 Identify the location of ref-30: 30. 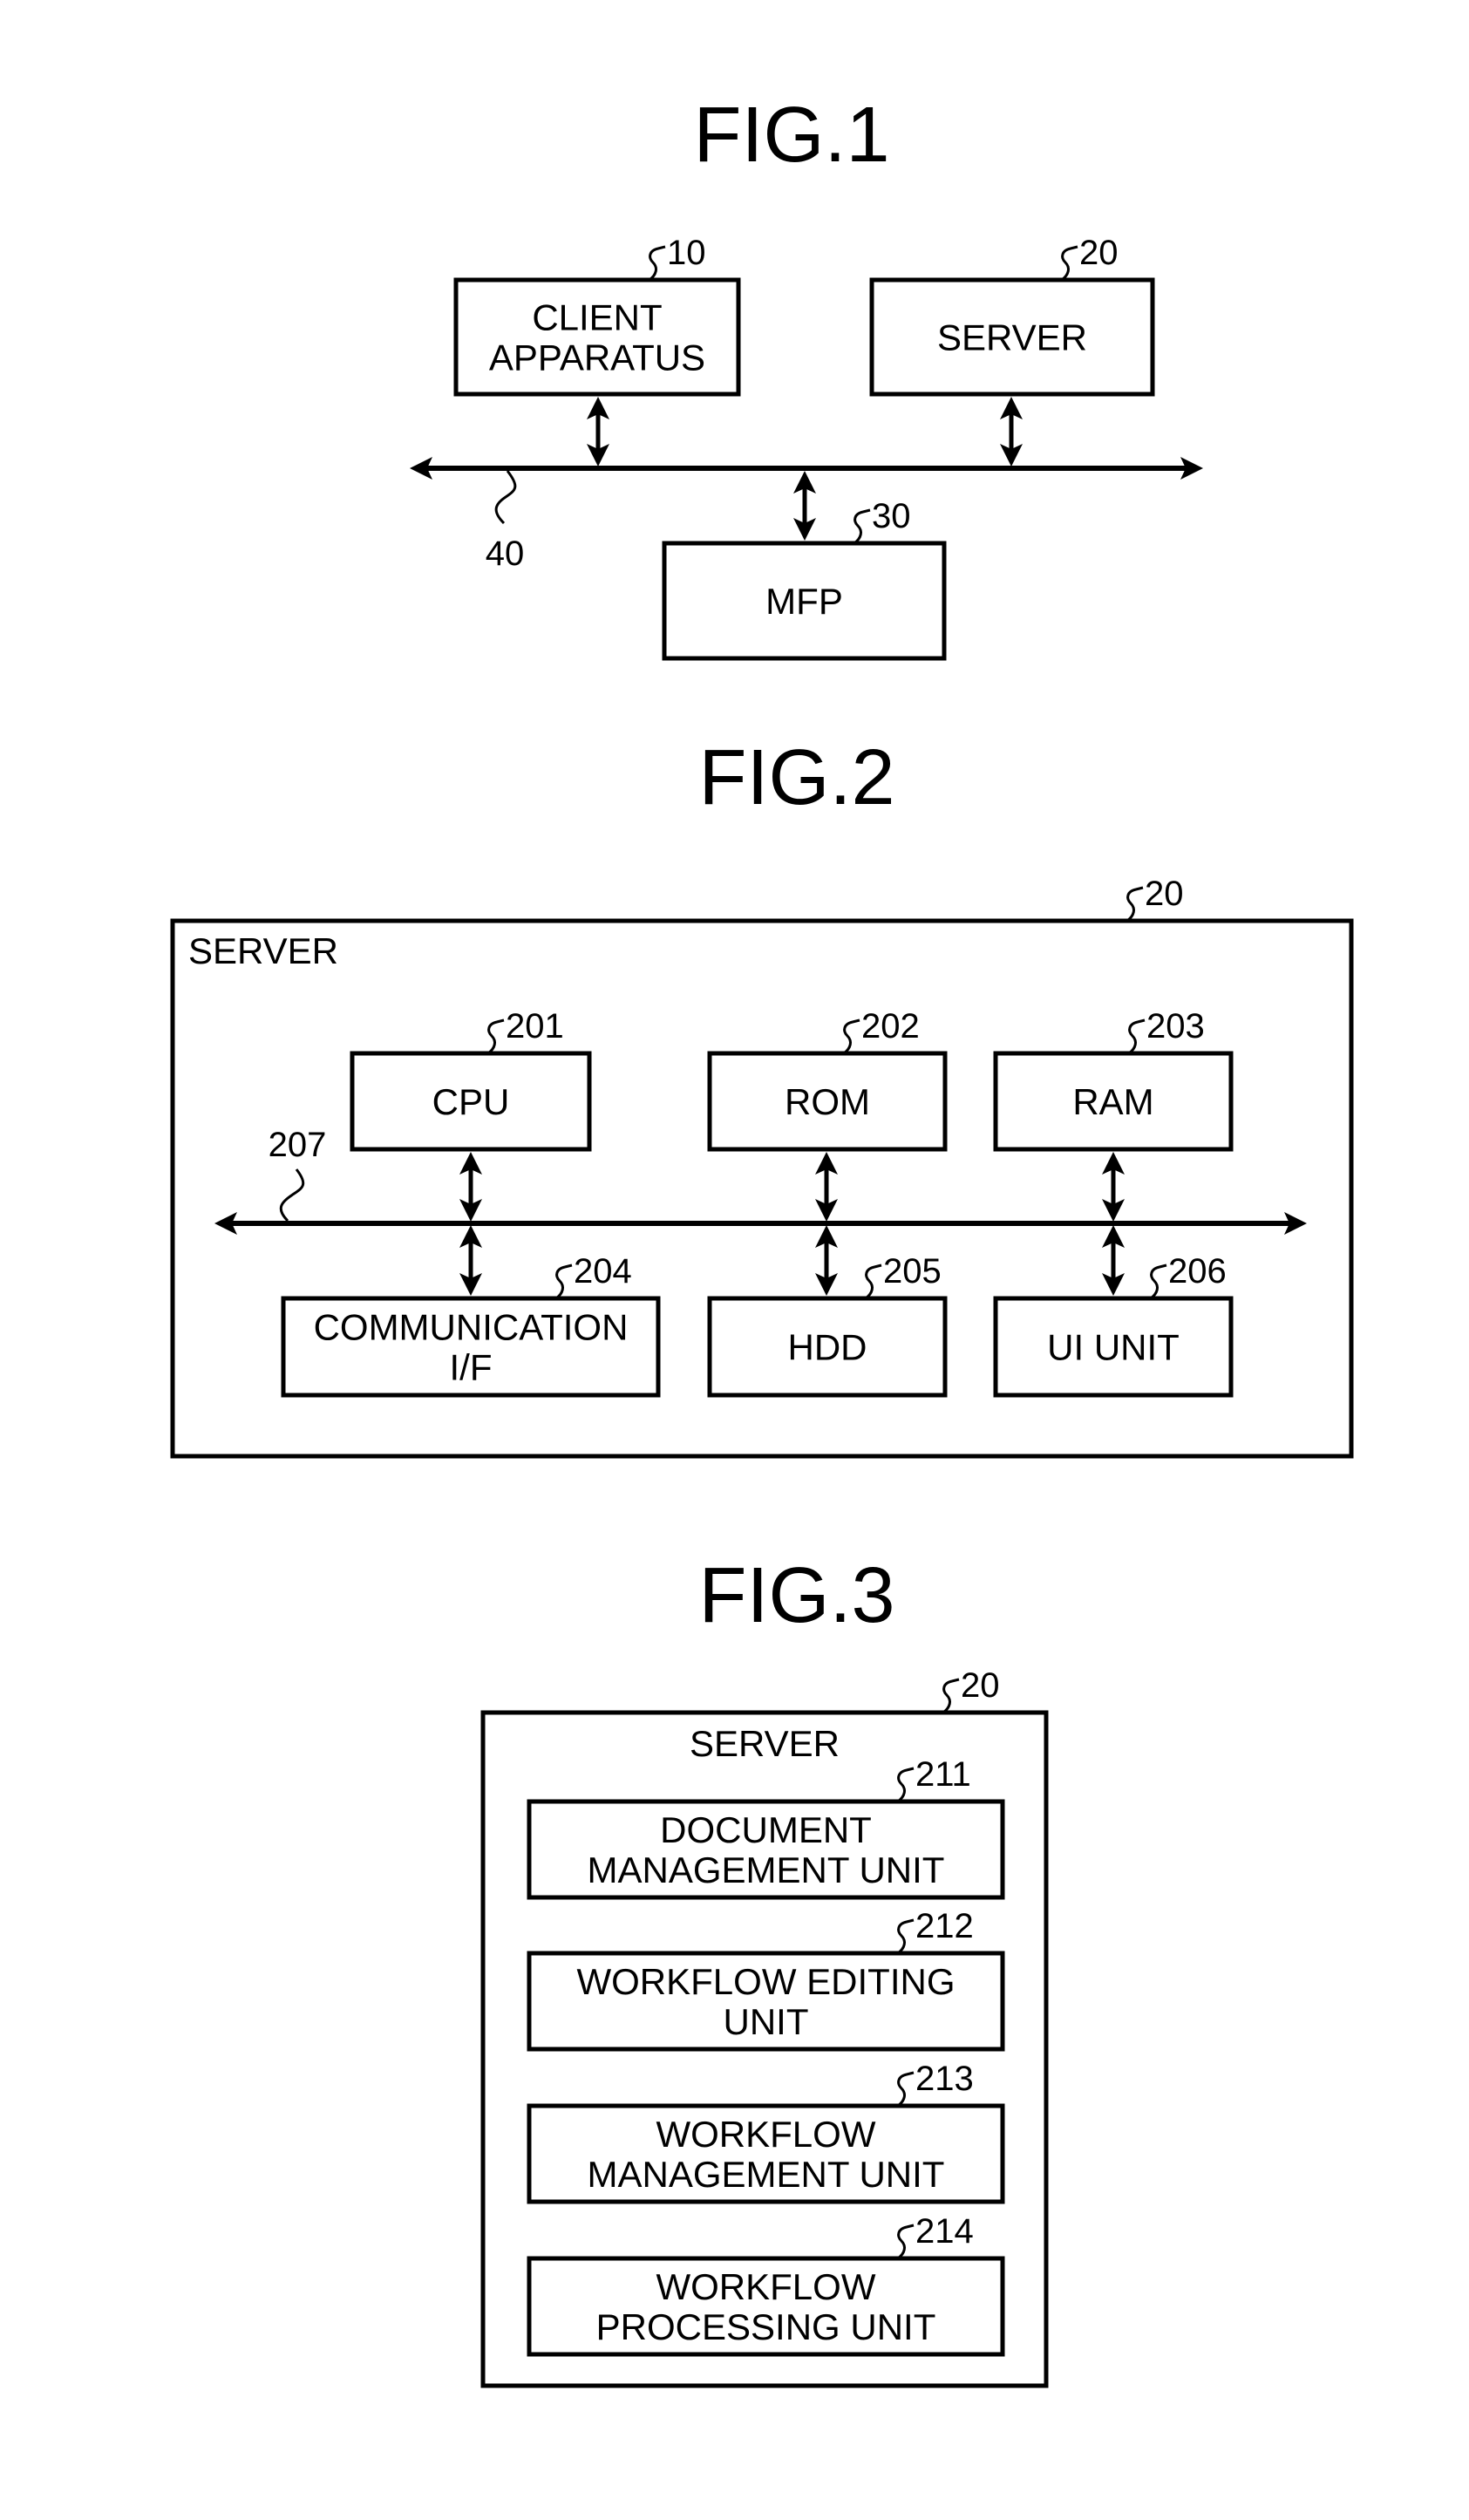
(882, 521).